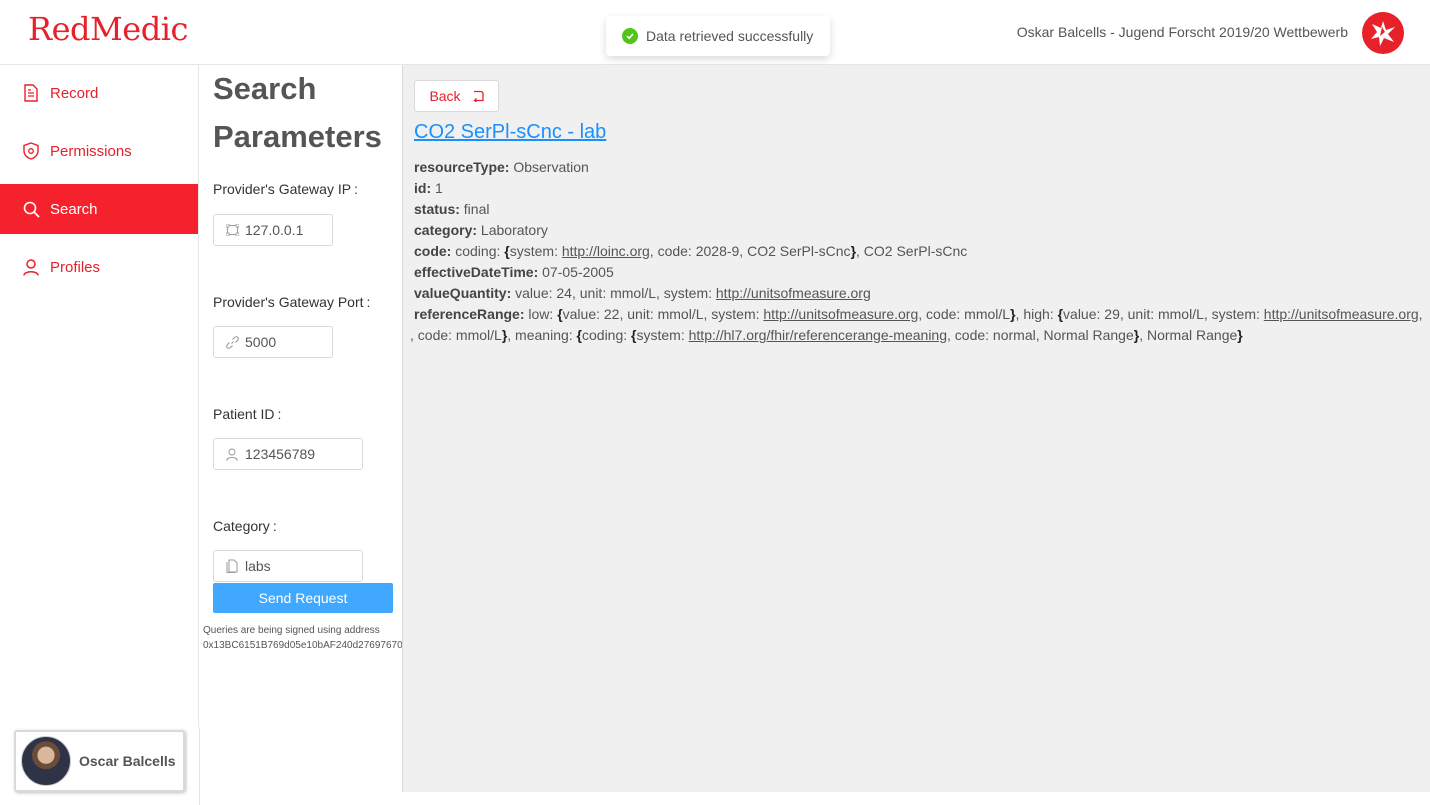 This screenshot has height=805, width=1430. Describe the element at coordinates (920, 188) in the screenshot. I see `detail-row-id: id: 1` at that location.